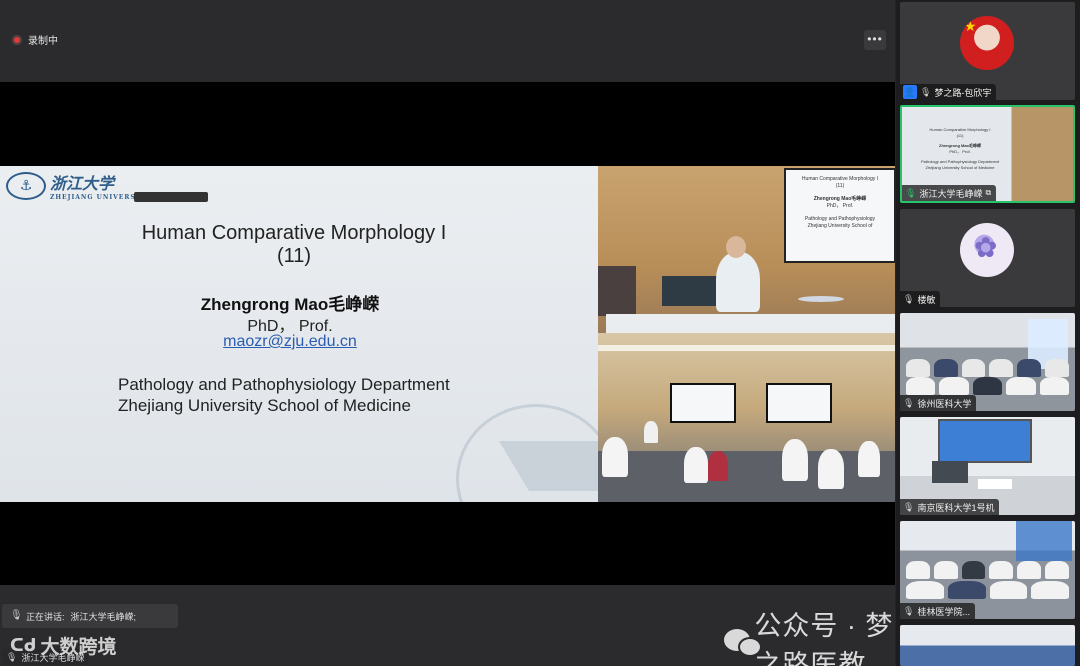  I want to click on logo-chinese-name: 浙江大学, so click(82, 183).